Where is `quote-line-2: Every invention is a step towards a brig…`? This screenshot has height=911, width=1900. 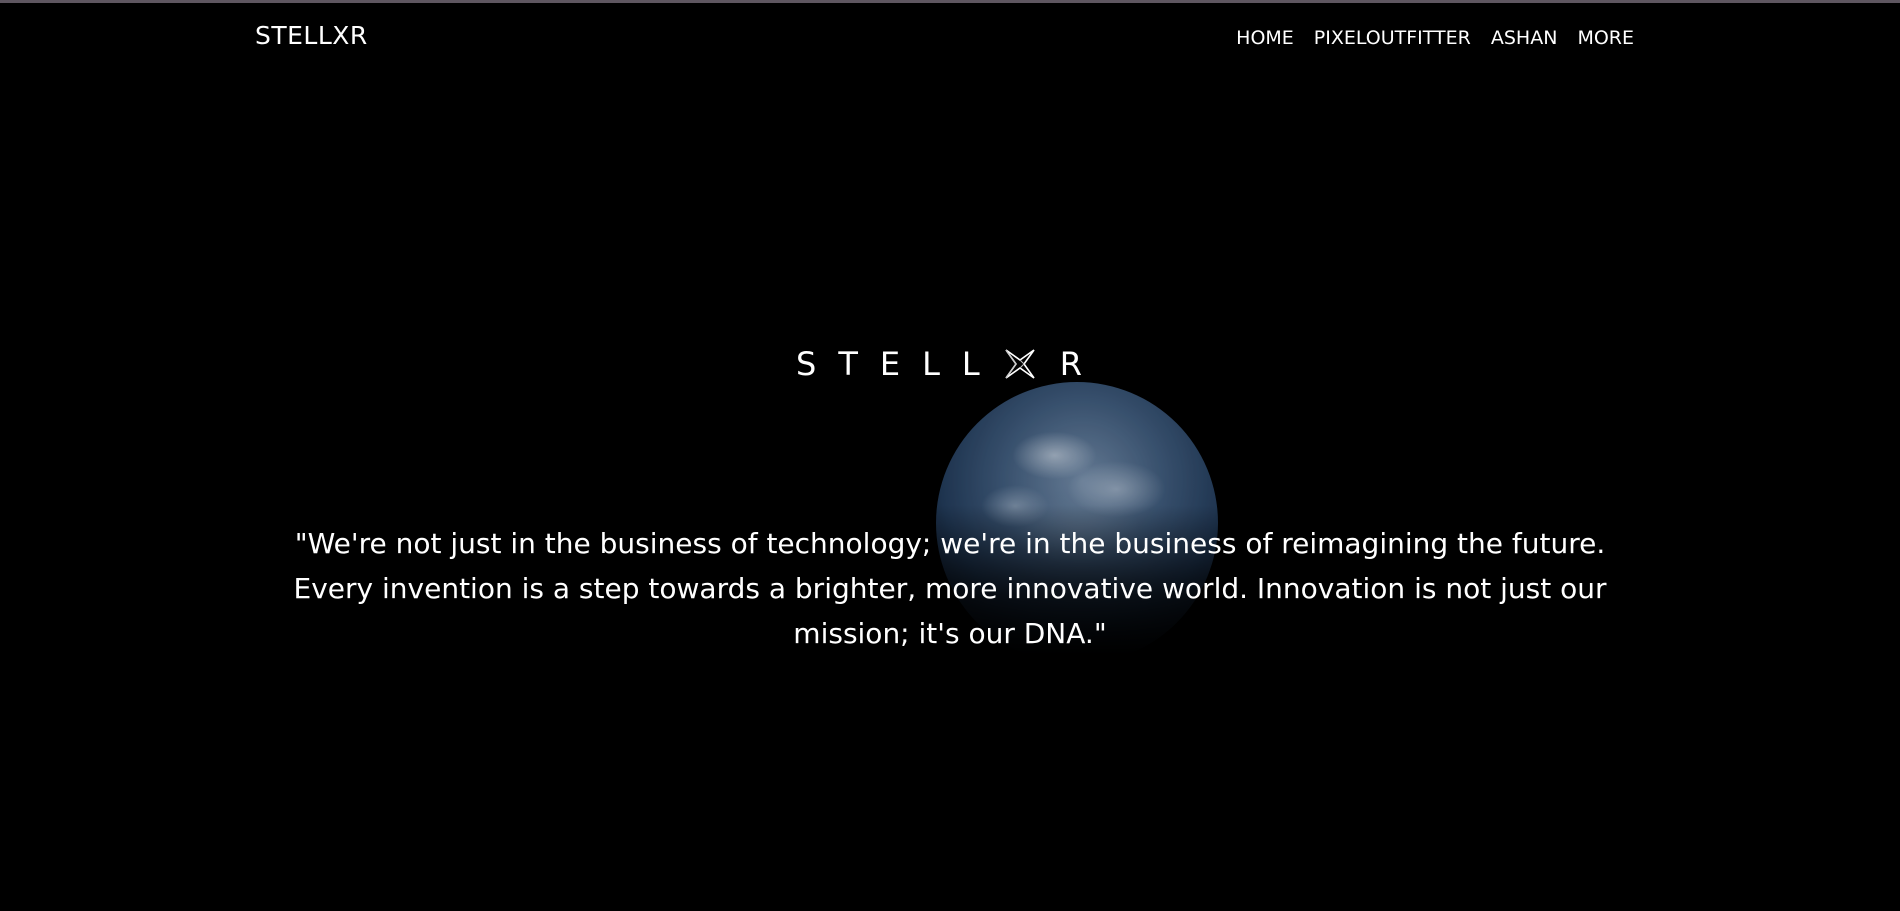
quote-line-2: Every invention is a step towards a brig… is located at coordinates (950, 588).